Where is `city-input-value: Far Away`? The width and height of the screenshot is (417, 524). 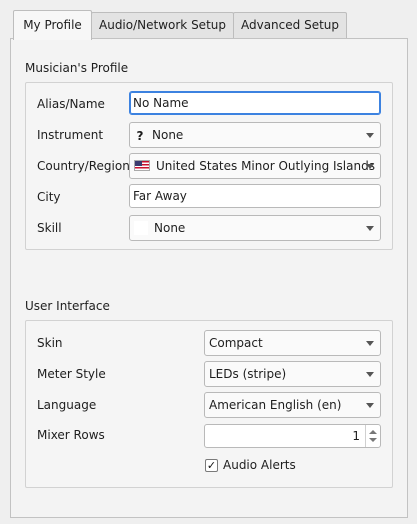
city-input-value: Far Away is located at coordinates (160, 196).